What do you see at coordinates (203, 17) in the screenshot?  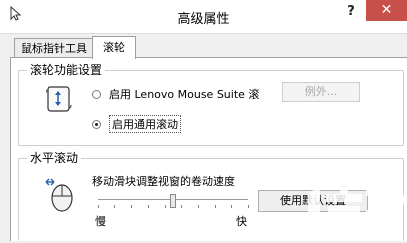 I see `title-bar: 高级属性 ? ✕` at bounding box center [203, 17].